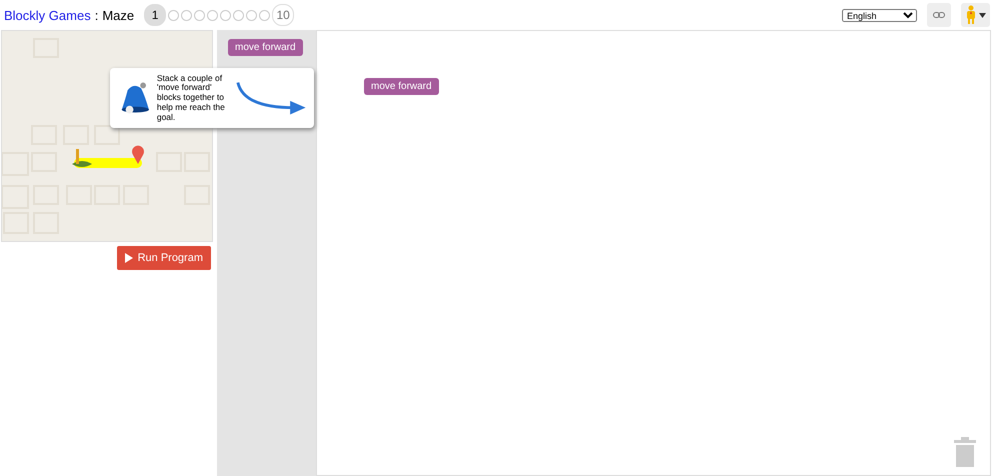 The width and height of the screenshot is (1000, 476). I want to click on level-link: 1, so click(155, 15).